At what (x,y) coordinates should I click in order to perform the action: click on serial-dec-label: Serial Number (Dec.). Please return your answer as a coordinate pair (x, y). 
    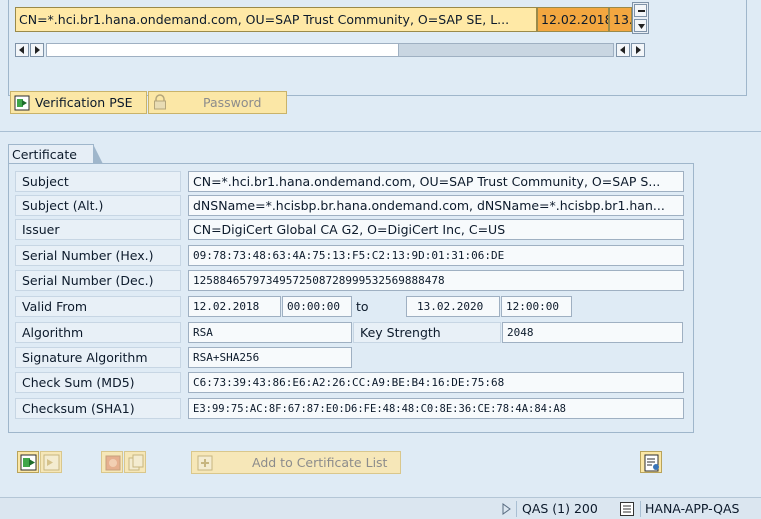
    Looking at the image, I should click on (98, 280).